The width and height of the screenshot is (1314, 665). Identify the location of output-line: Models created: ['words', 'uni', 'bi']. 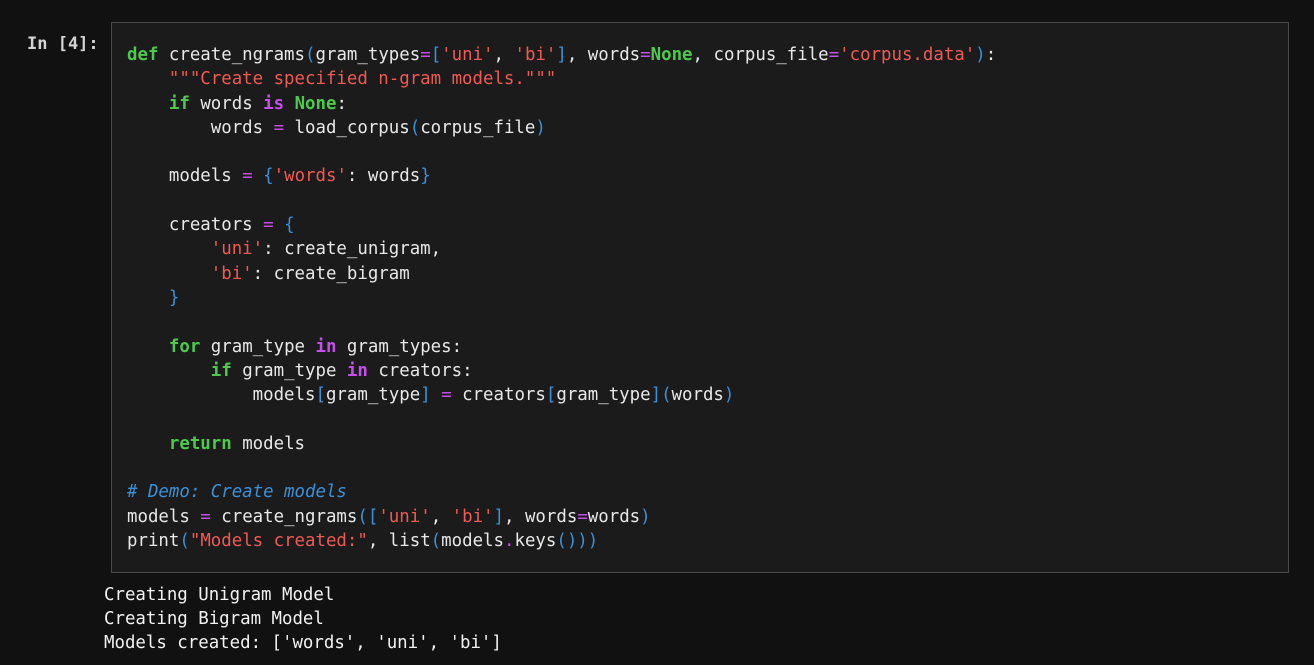
(303, 643).